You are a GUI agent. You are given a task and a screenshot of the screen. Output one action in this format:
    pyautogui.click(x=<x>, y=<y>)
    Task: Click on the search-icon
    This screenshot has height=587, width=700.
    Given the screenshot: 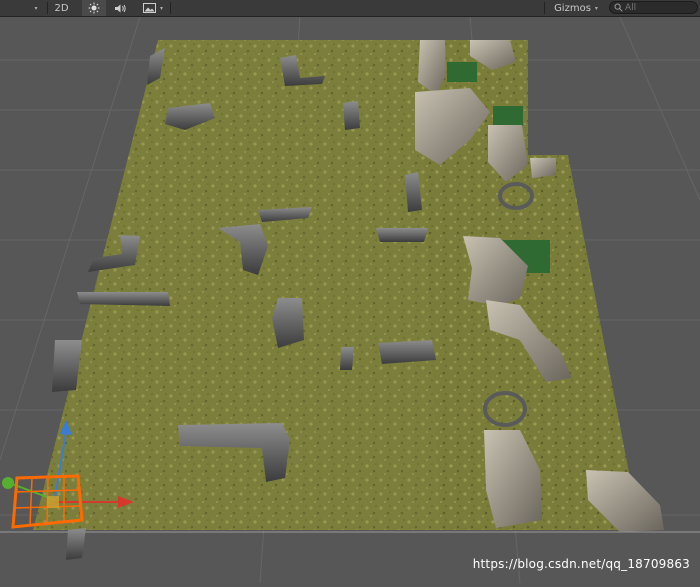 What is the action you would take?
    pyautogui.click(x=618, y=7)
    